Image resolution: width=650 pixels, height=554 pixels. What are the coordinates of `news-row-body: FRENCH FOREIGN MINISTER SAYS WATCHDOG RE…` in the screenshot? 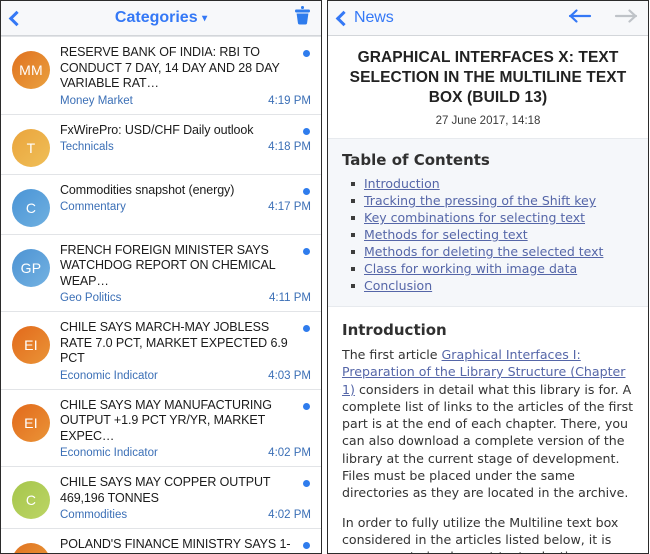 It's located at (185, 274).